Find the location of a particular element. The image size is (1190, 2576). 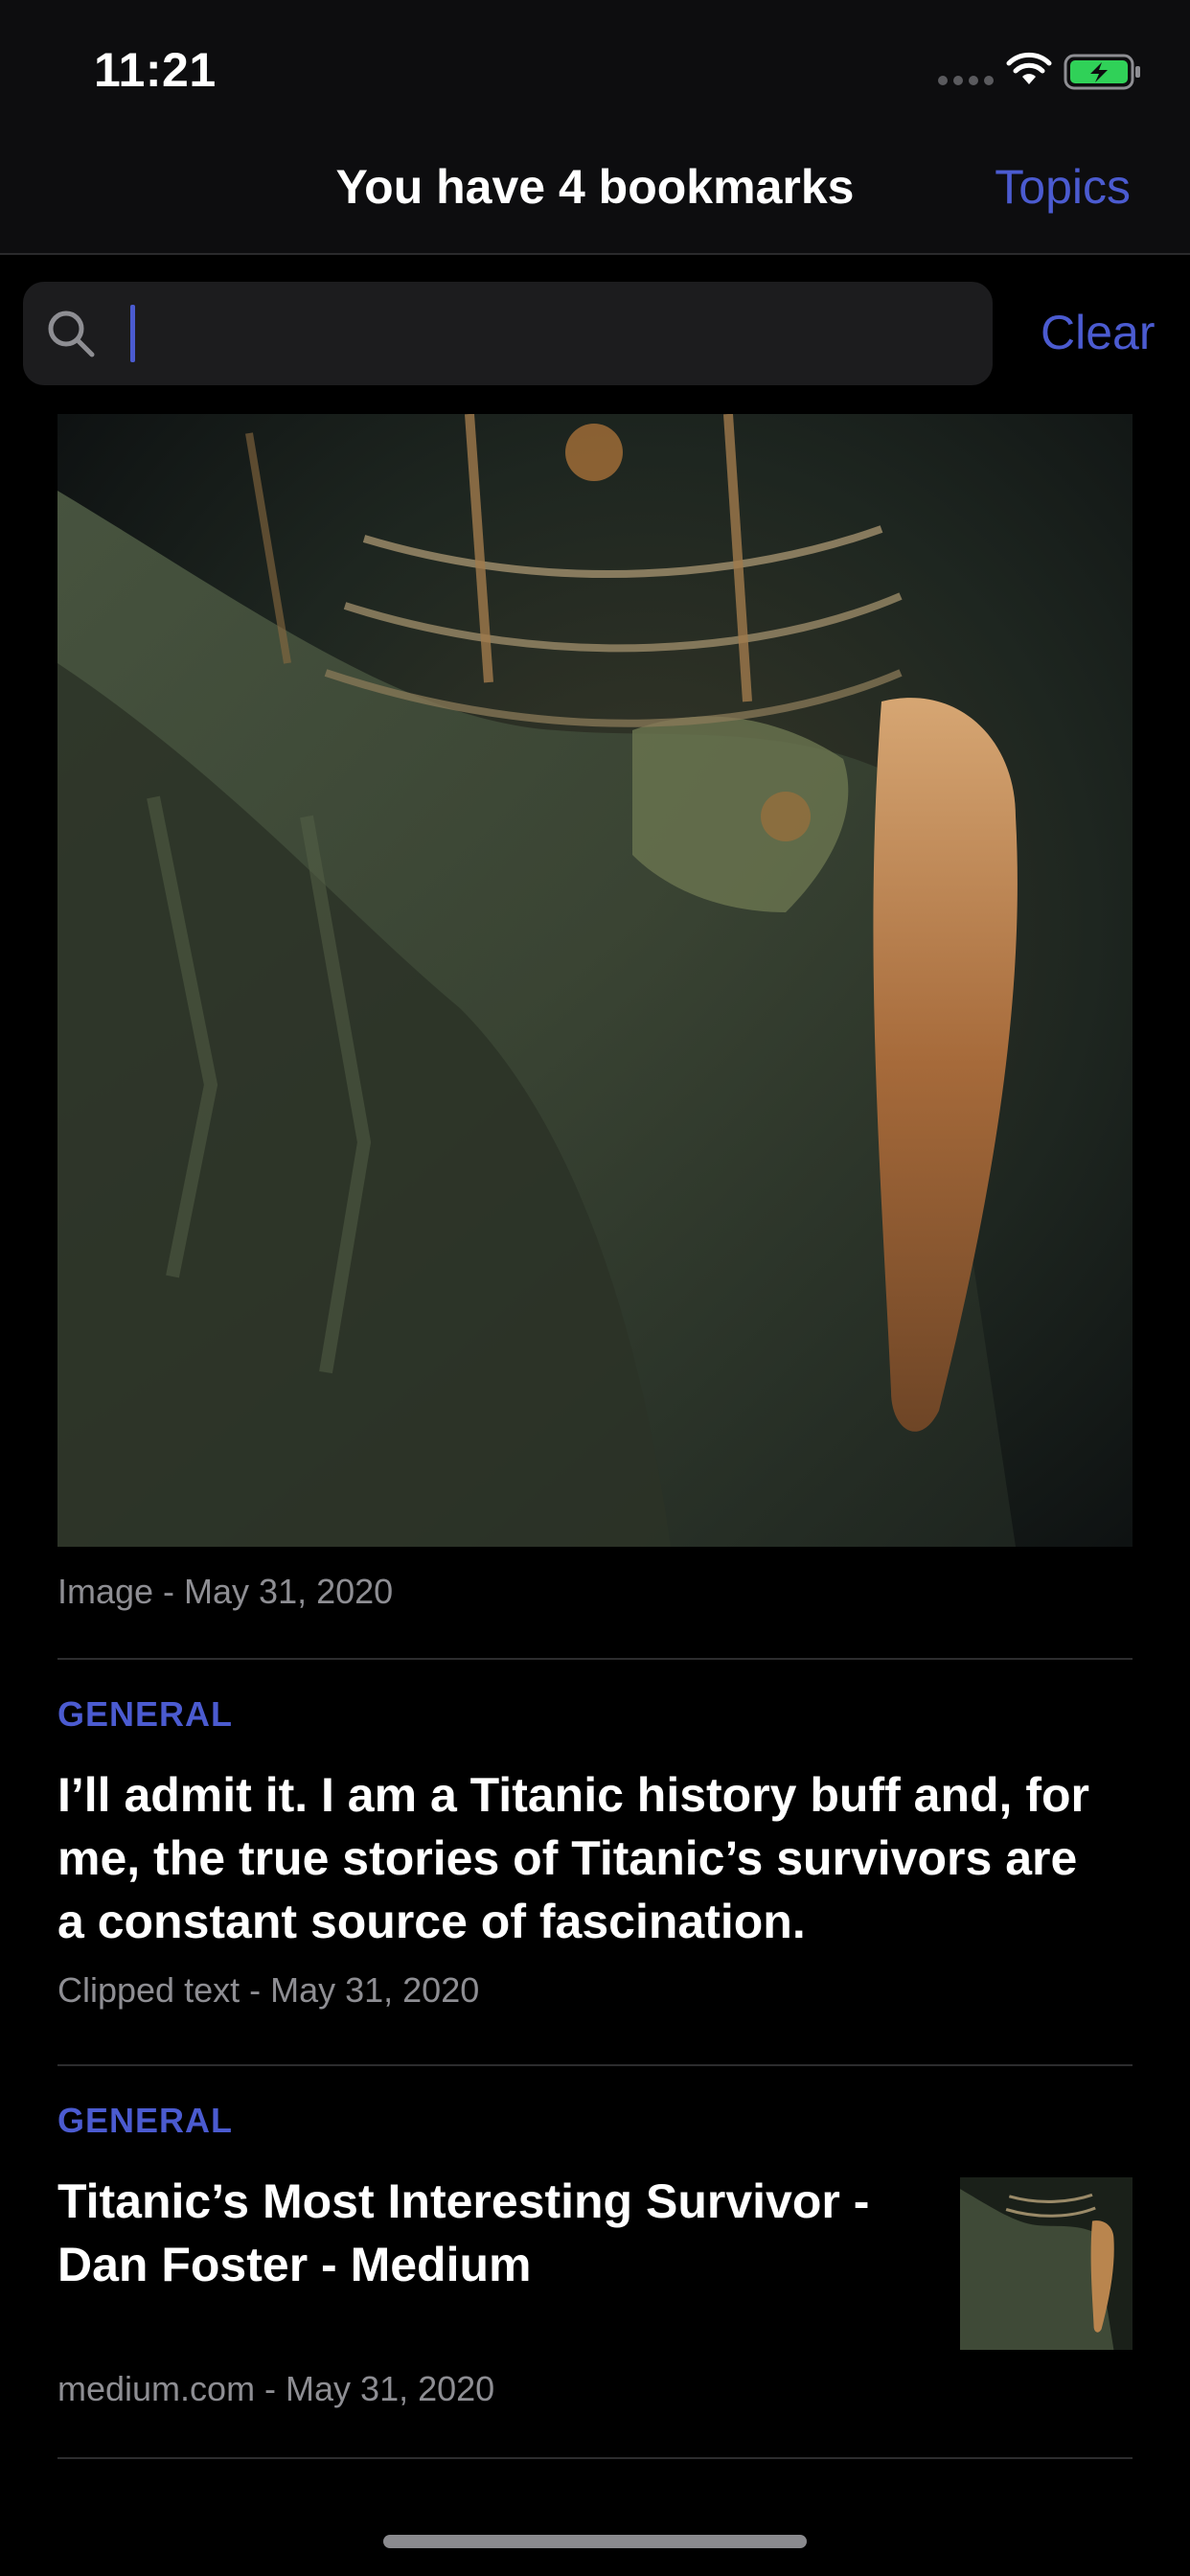

link-thumbnail is located at coordinates (1046, 2263).